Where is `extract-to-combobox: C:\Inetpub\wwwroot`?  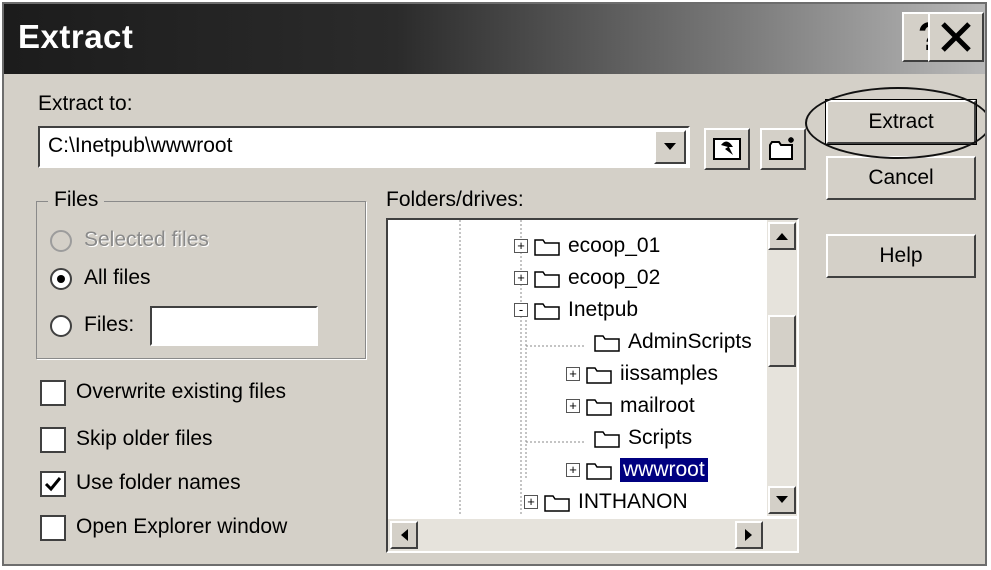 extract-to-combobox: C:\Inetpub\wwwroot is located at coordinates (364, 147).